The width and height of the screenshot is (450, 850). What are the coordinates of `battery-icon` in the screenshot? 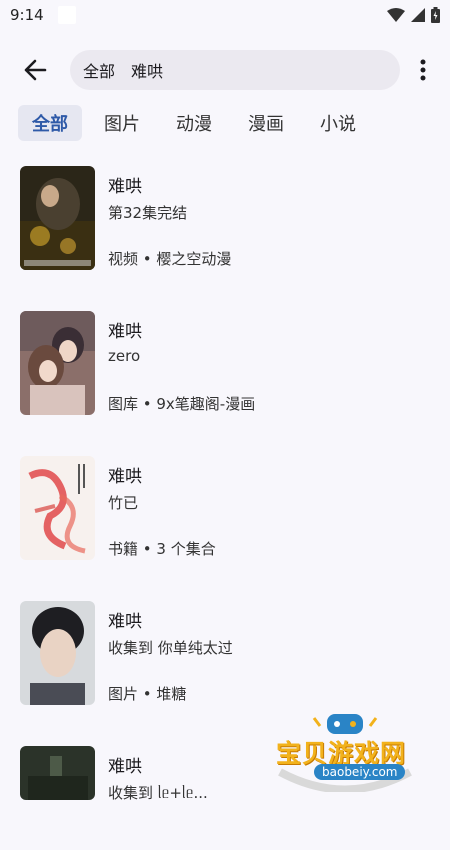 It's located at (435, 15).